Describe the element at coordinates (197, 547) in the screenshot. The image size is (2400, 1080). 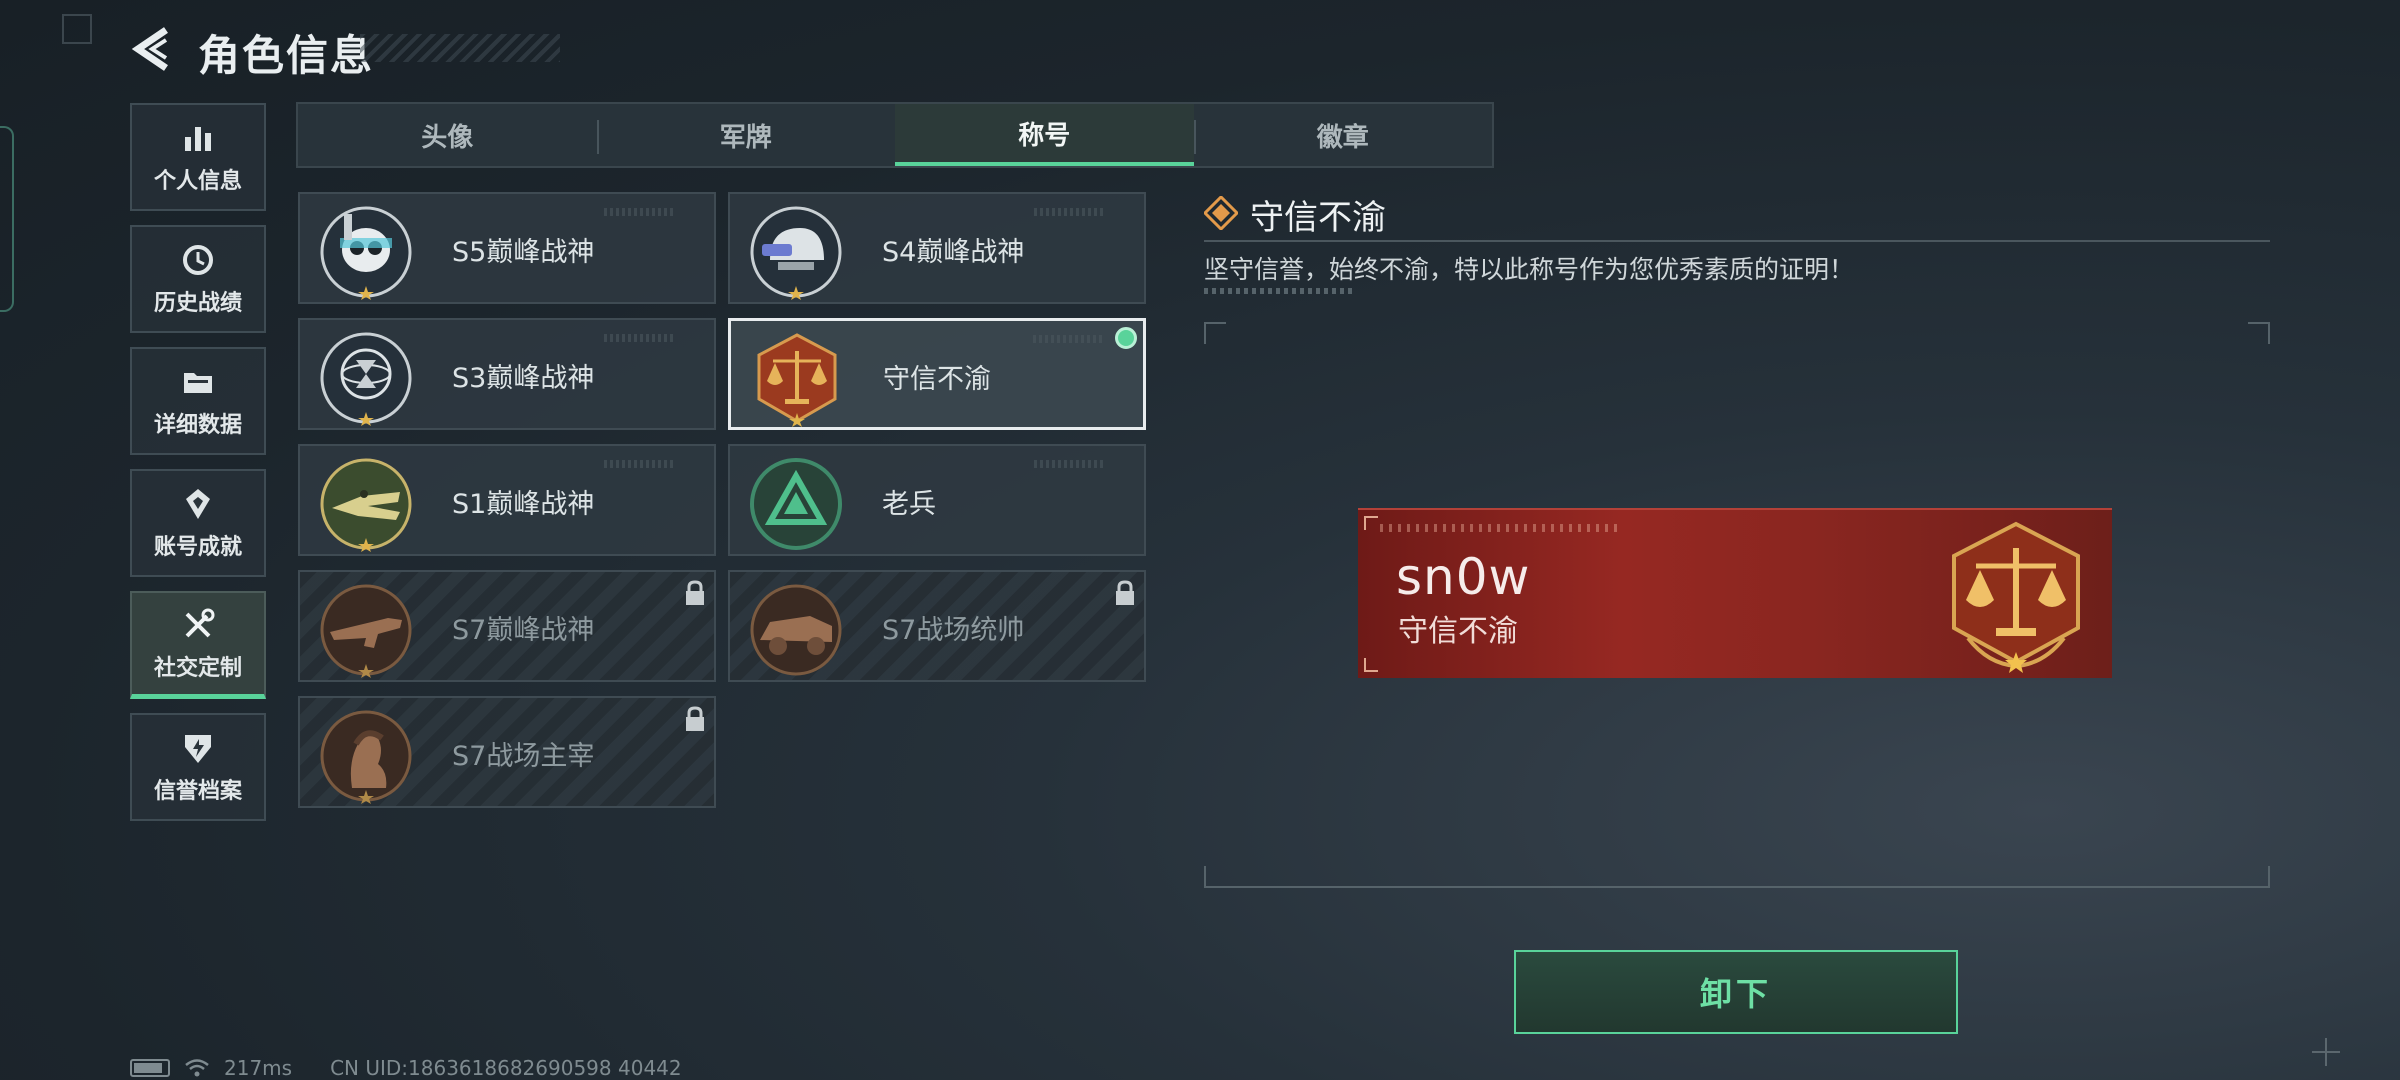
I see `sidebar-item-label: 账号成就` at that location.